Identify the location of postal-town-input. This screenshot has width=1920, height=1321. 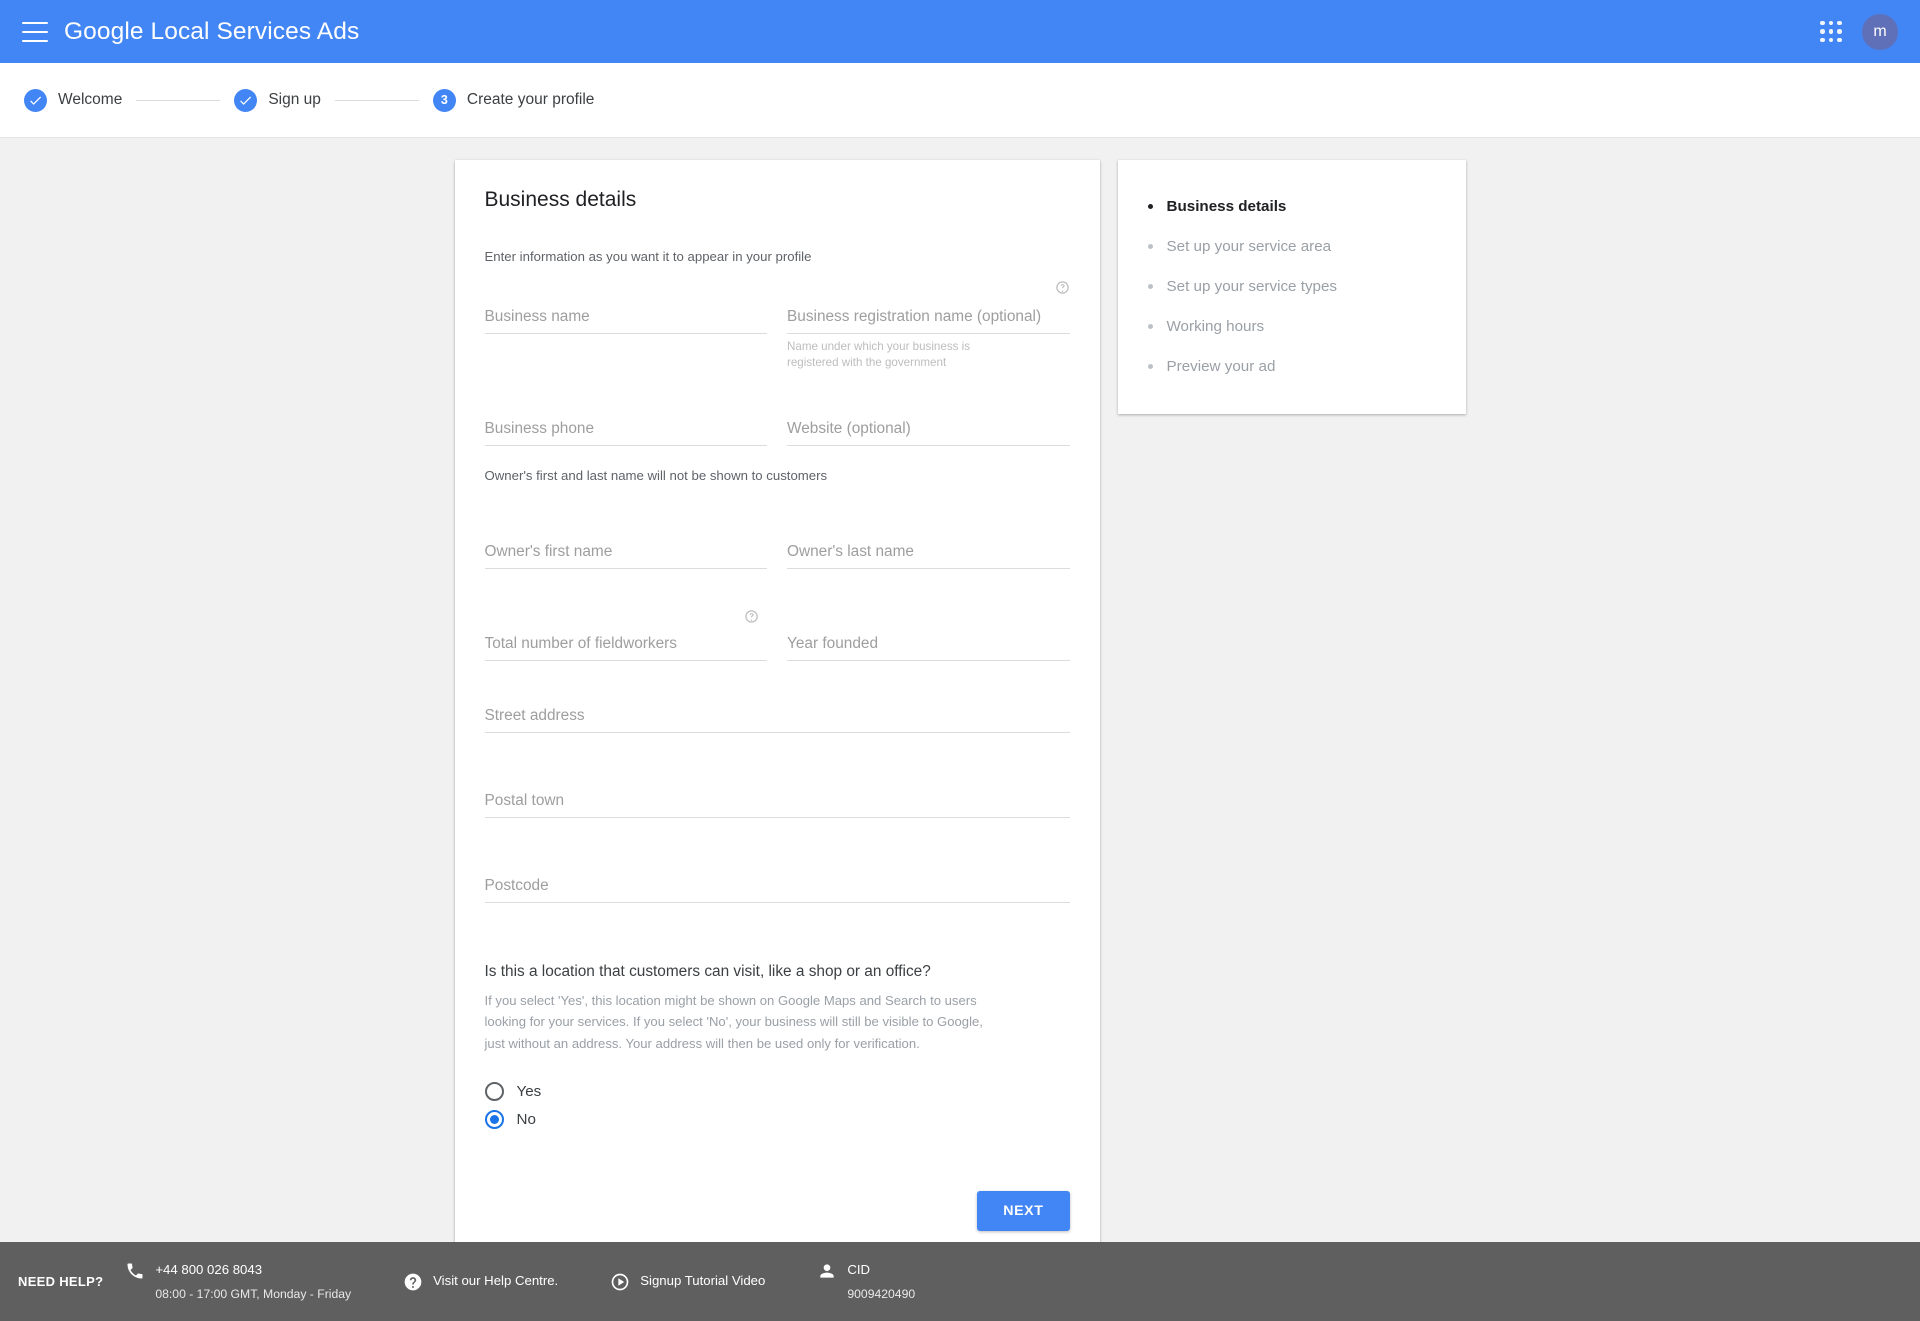
(777, 803).